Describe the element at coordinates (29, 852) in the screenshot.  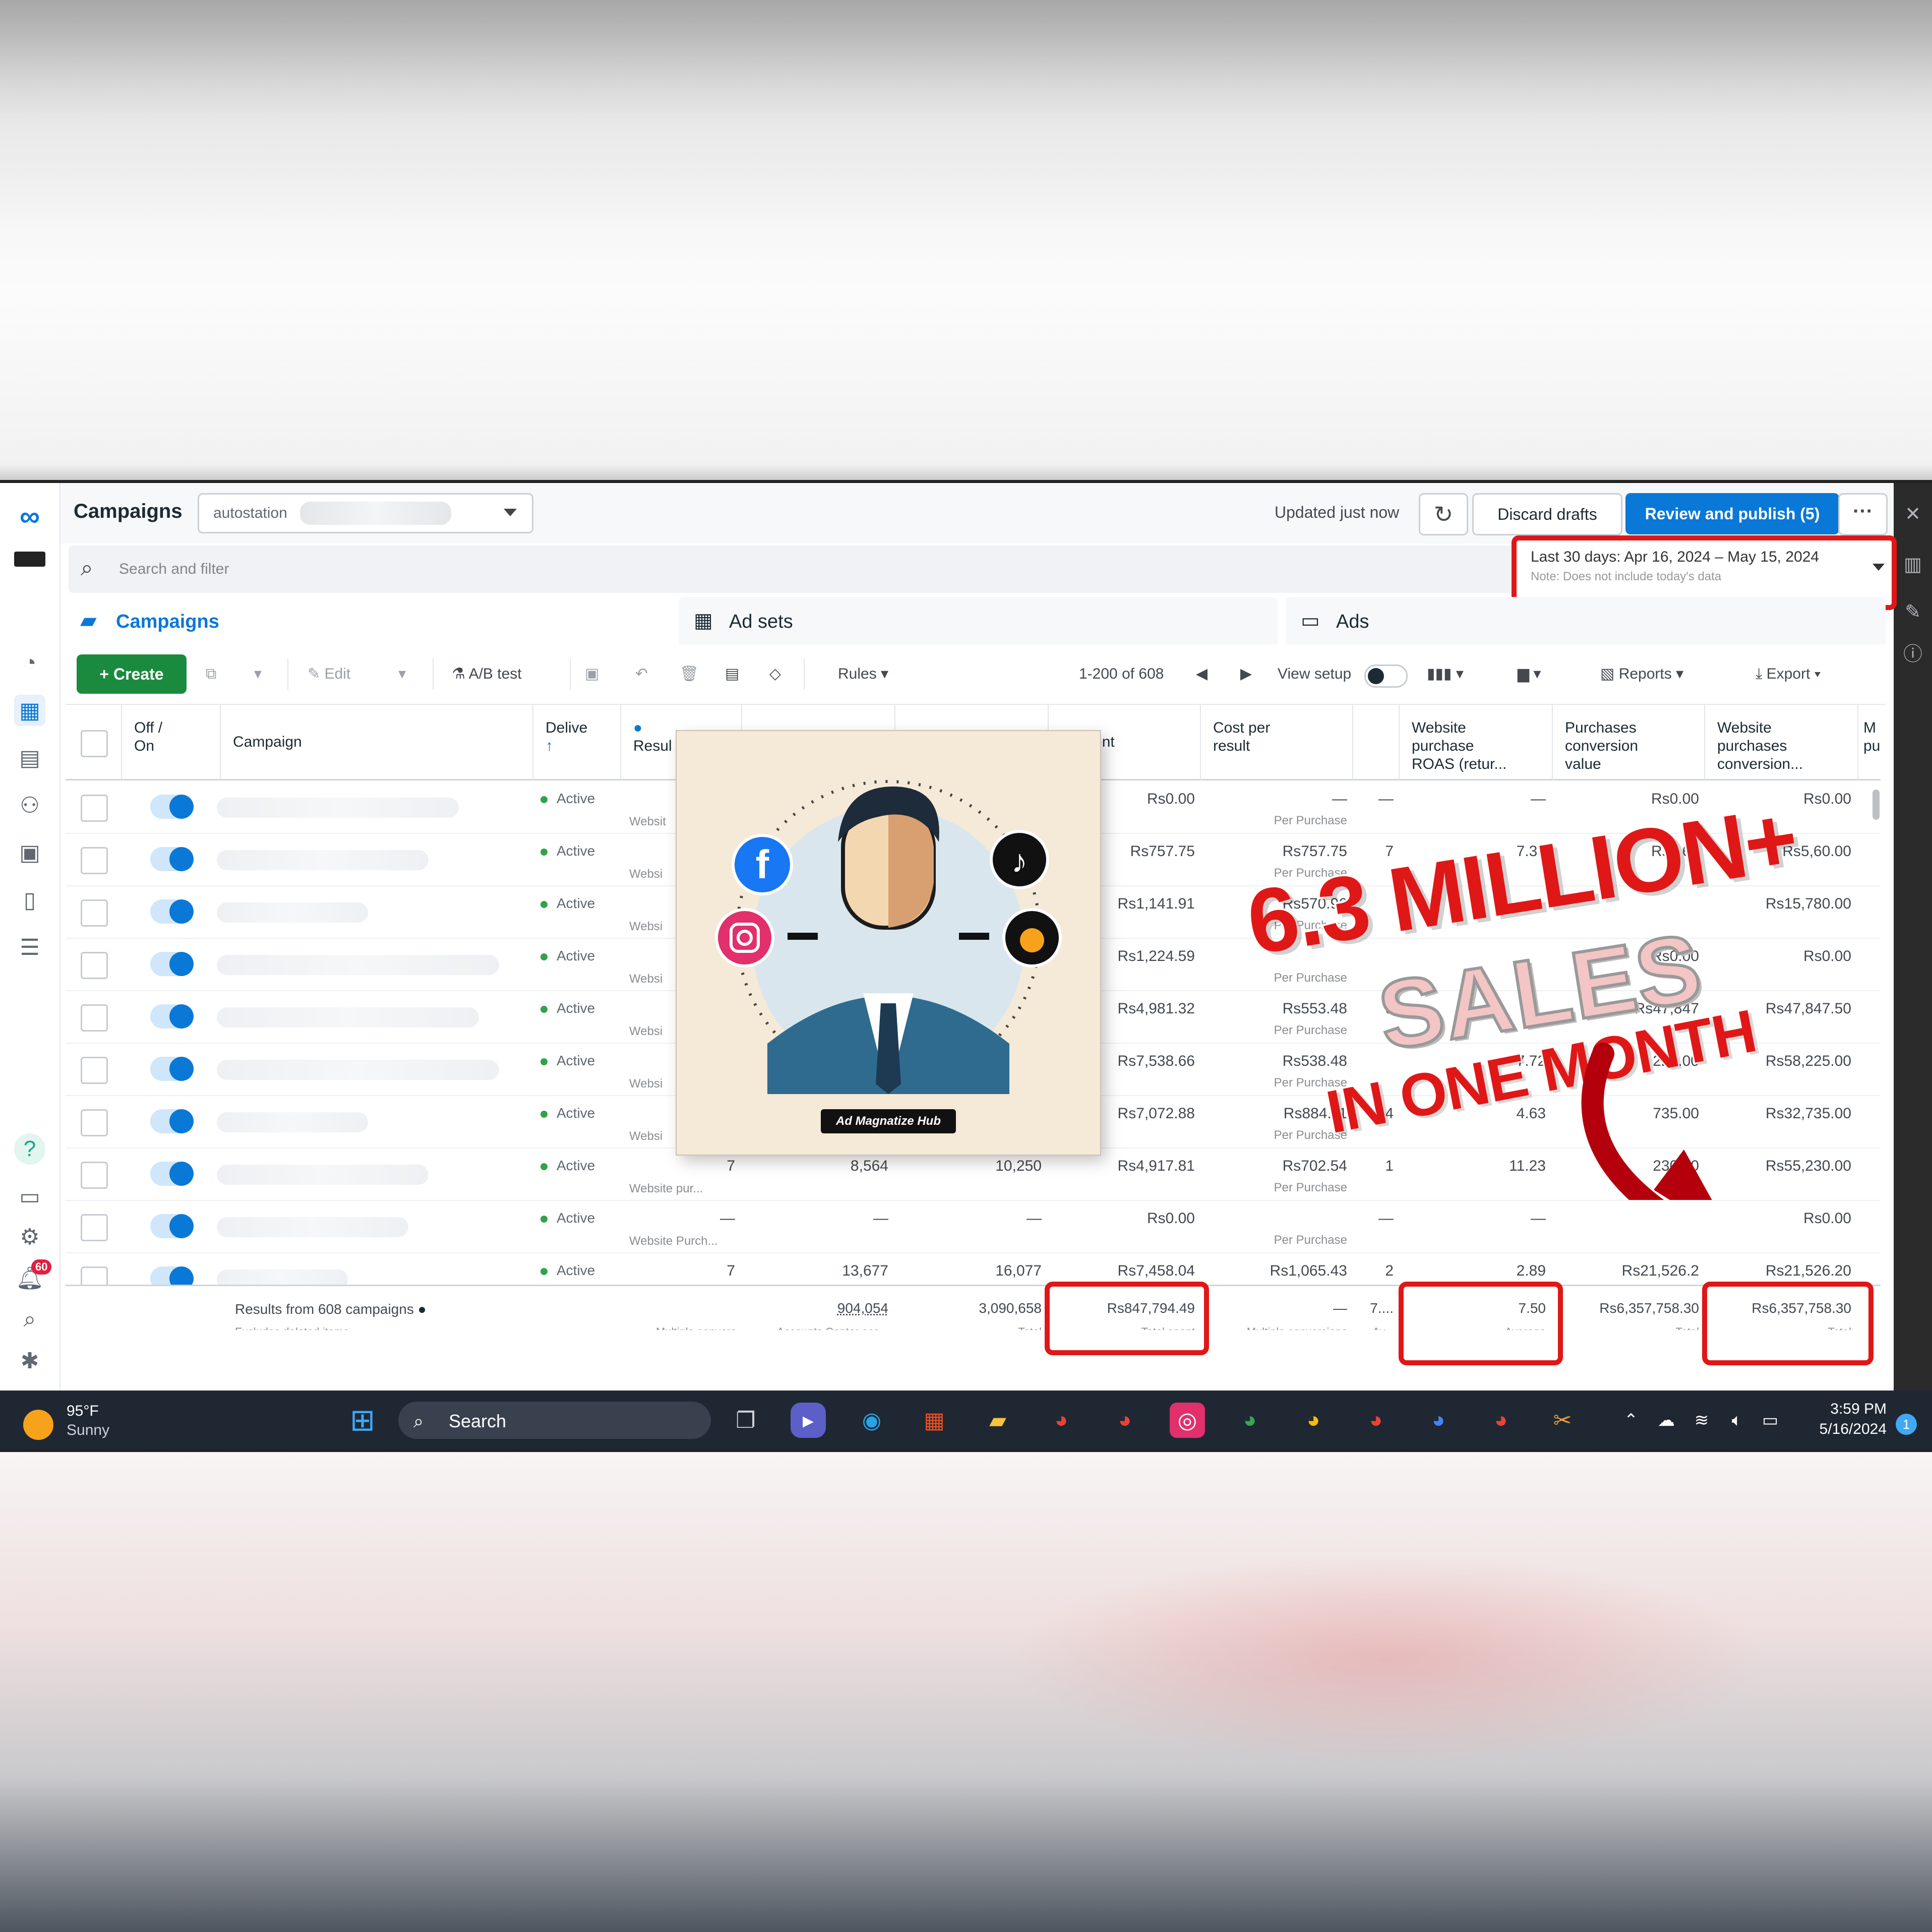
I see `media-icon: ▣` at that location.